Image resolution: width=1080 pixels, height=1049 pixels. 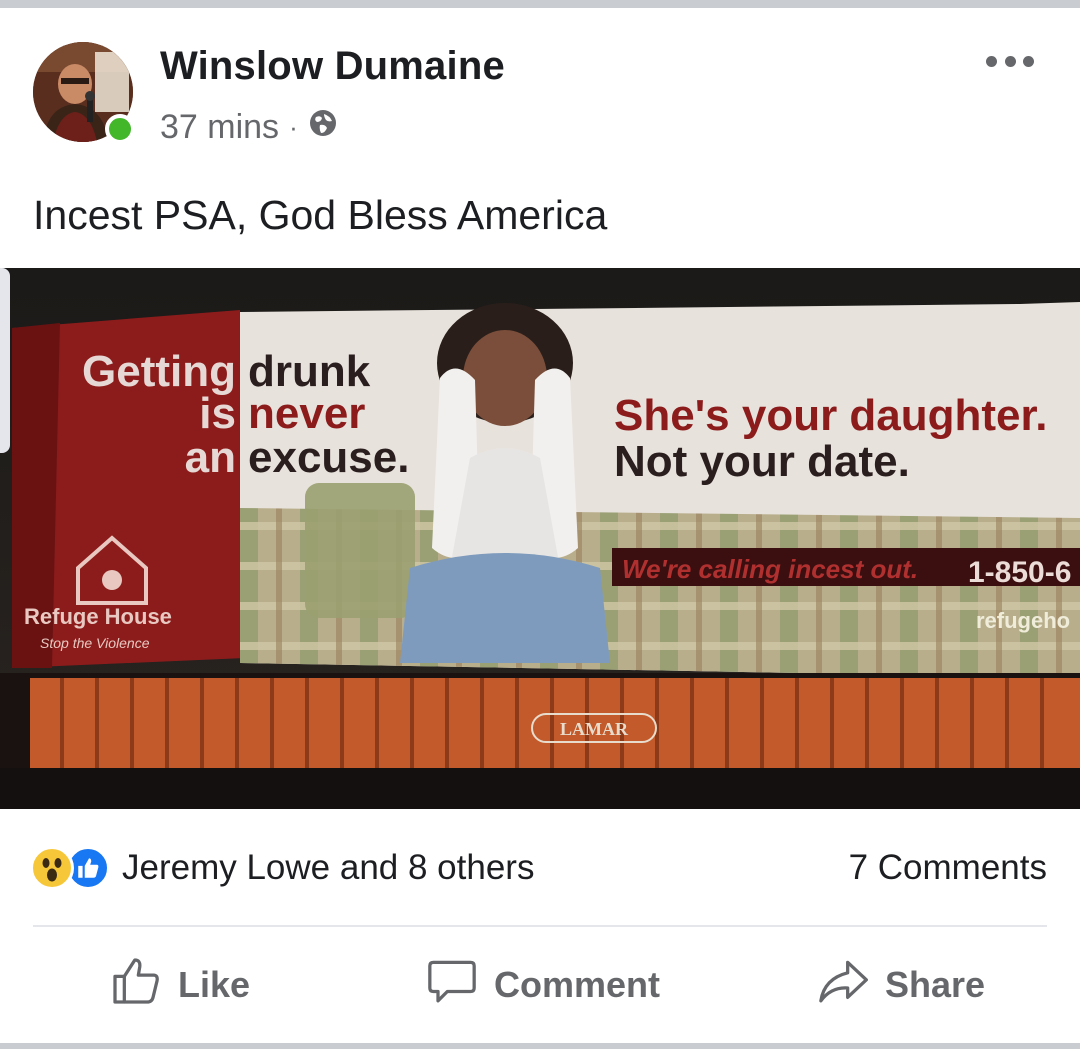 I want to click on billboard-org-tagline: Stop the Violence, so click(x=95, y=643).